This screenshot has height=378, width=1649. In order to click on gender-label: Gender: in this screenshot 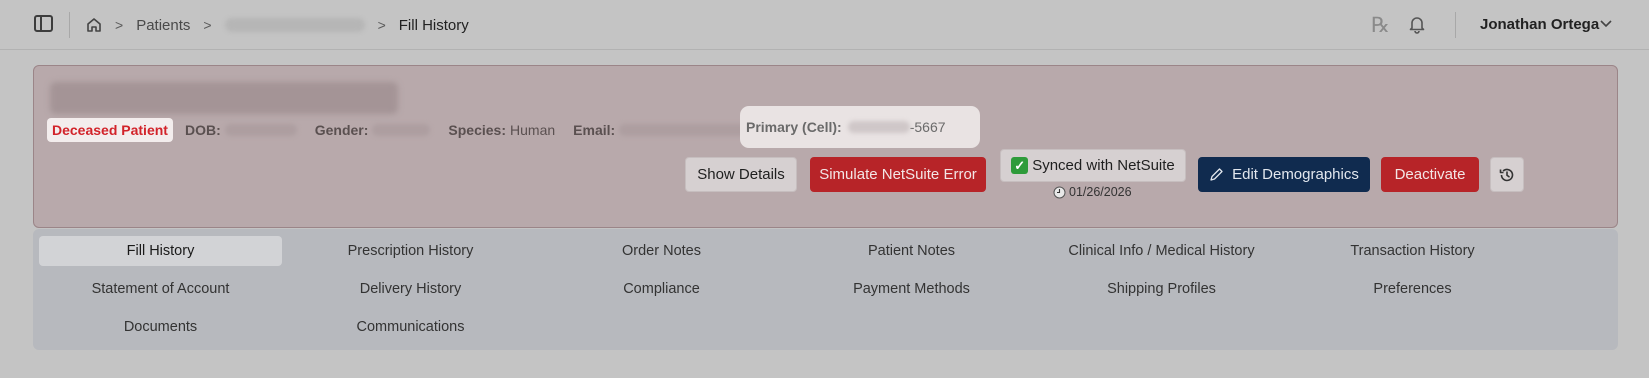, I will do `click(341, 130)`.